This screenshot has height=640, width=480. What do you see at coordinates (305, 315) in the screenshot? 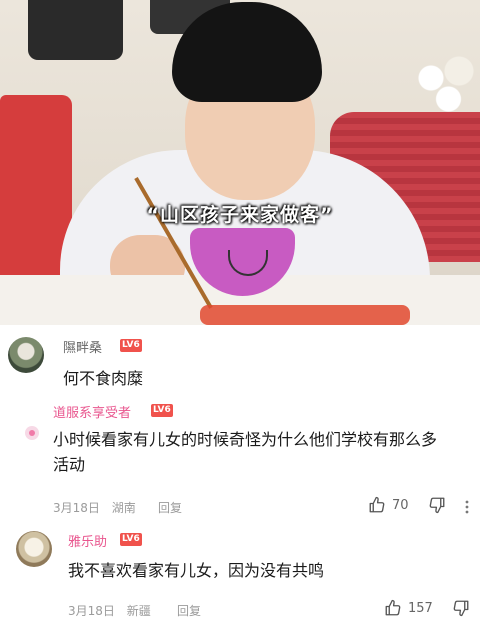
I see `food-plate` at bounding box center [305, 315].